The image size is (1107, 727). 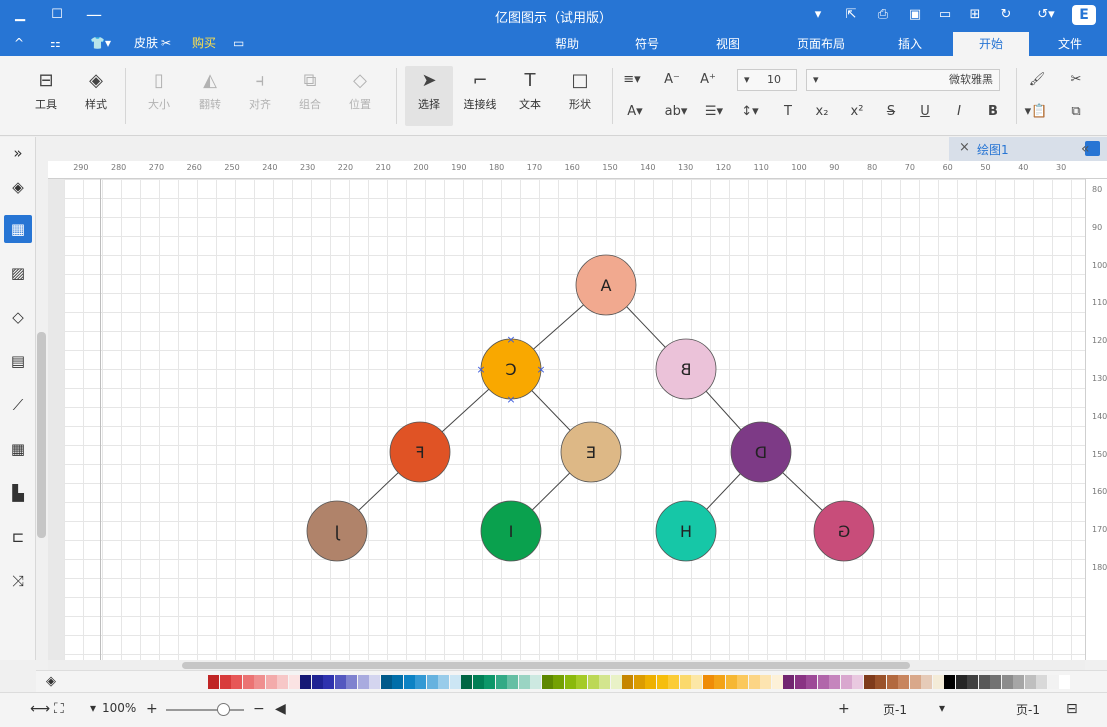 What do you see at coordinates (100, 43) in the screenshot?
I see `shirt-icon: 👕▾` at bounding box center [100, 43].